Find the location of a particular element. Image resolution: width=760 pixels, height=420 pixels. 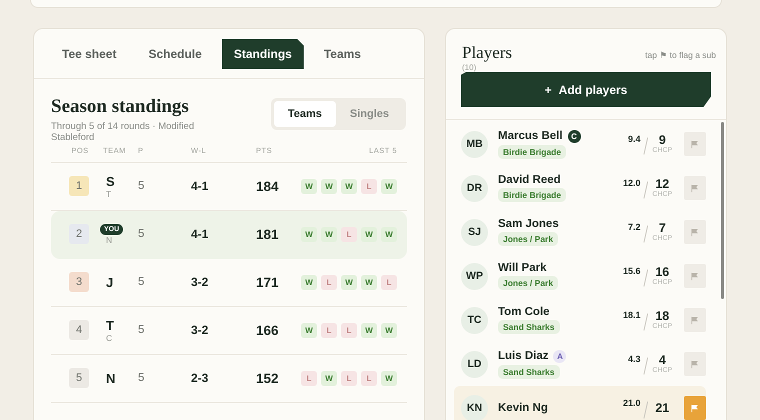

highlighted-row: KN Kevin Ng 21.0 21 is located at coordinates (580, 403).